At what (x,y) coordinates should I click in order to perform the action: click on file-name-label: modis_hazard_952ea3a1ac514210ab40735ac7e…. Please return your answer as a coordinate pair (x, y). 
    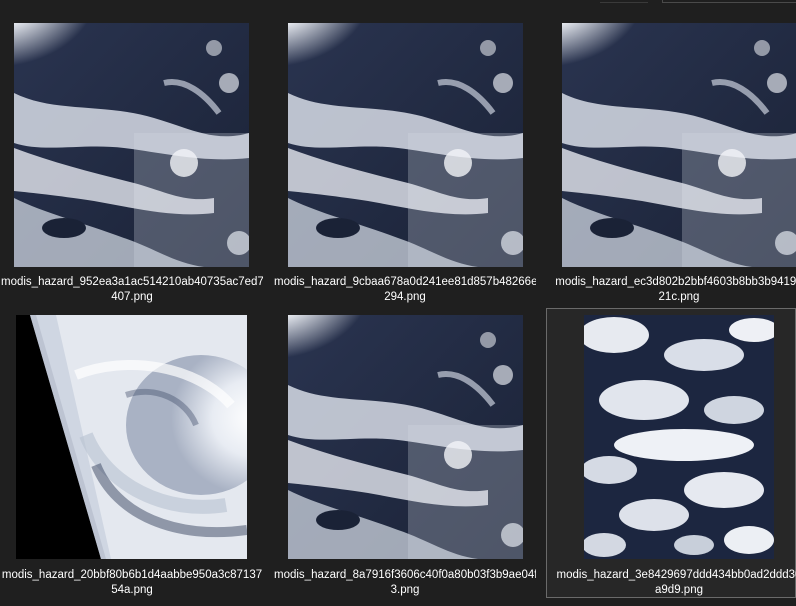
    Looking at the image, I should click on (132, 289).